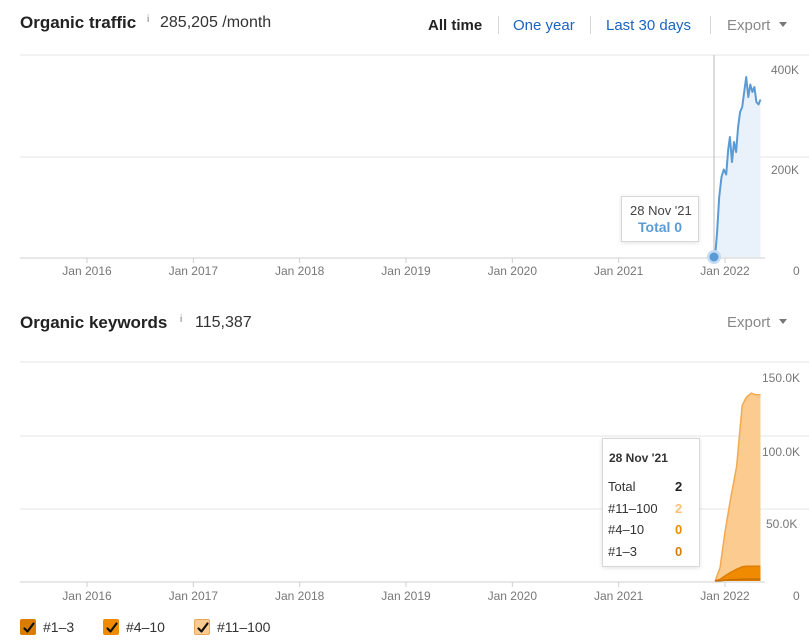 Image resolution: width=809 pixels, height=640 pixels. Describe the element at coordinates (94, 322) in the screenshot. I see `keywords-title: Organic keywords` at that location.